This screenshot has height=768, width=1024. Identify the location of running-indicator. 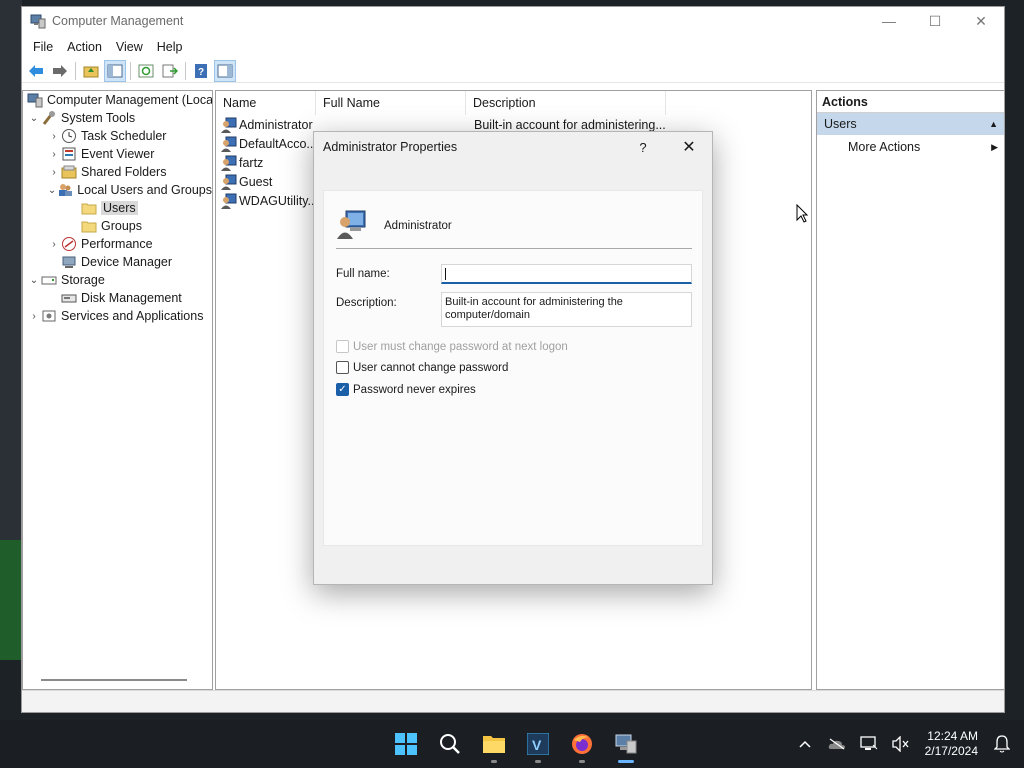
(582, 761).